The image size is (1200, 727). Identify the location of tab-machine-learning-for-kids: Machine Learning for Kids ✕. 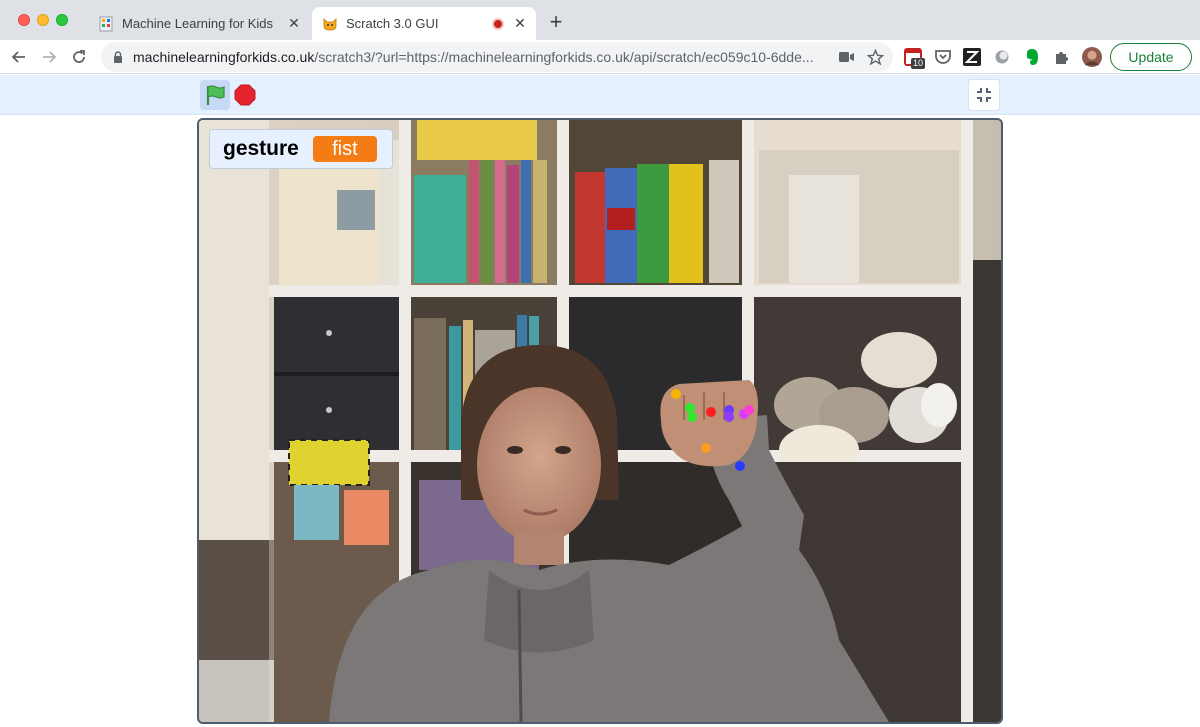
(199, 23).